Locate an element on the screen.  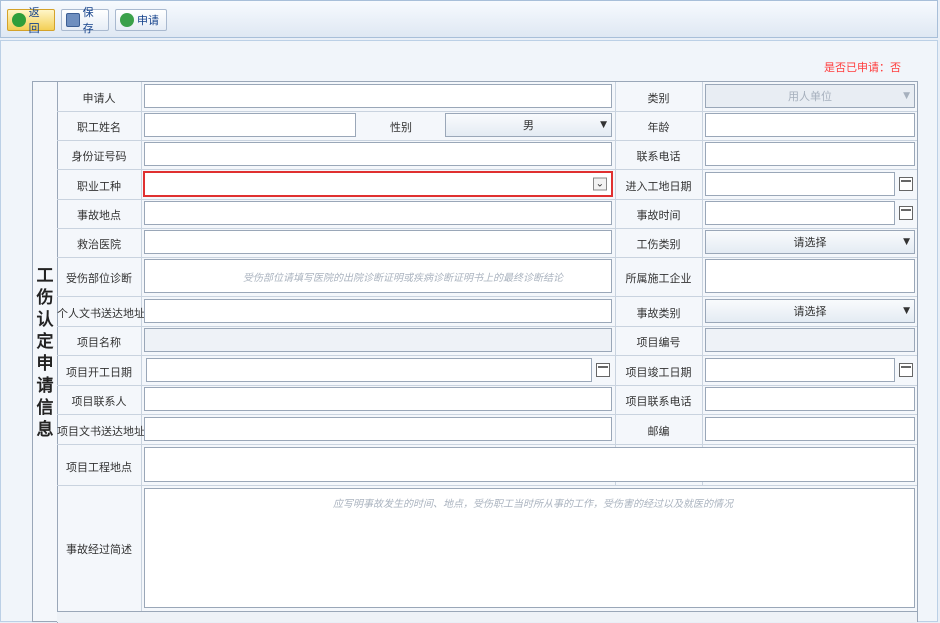
accident-description-placeholder: 应写明事故发生的时间、地点，受伤职工当时所从事的工作，受伤害的经过以及就医的情况 is located at coordinates (533, 504).